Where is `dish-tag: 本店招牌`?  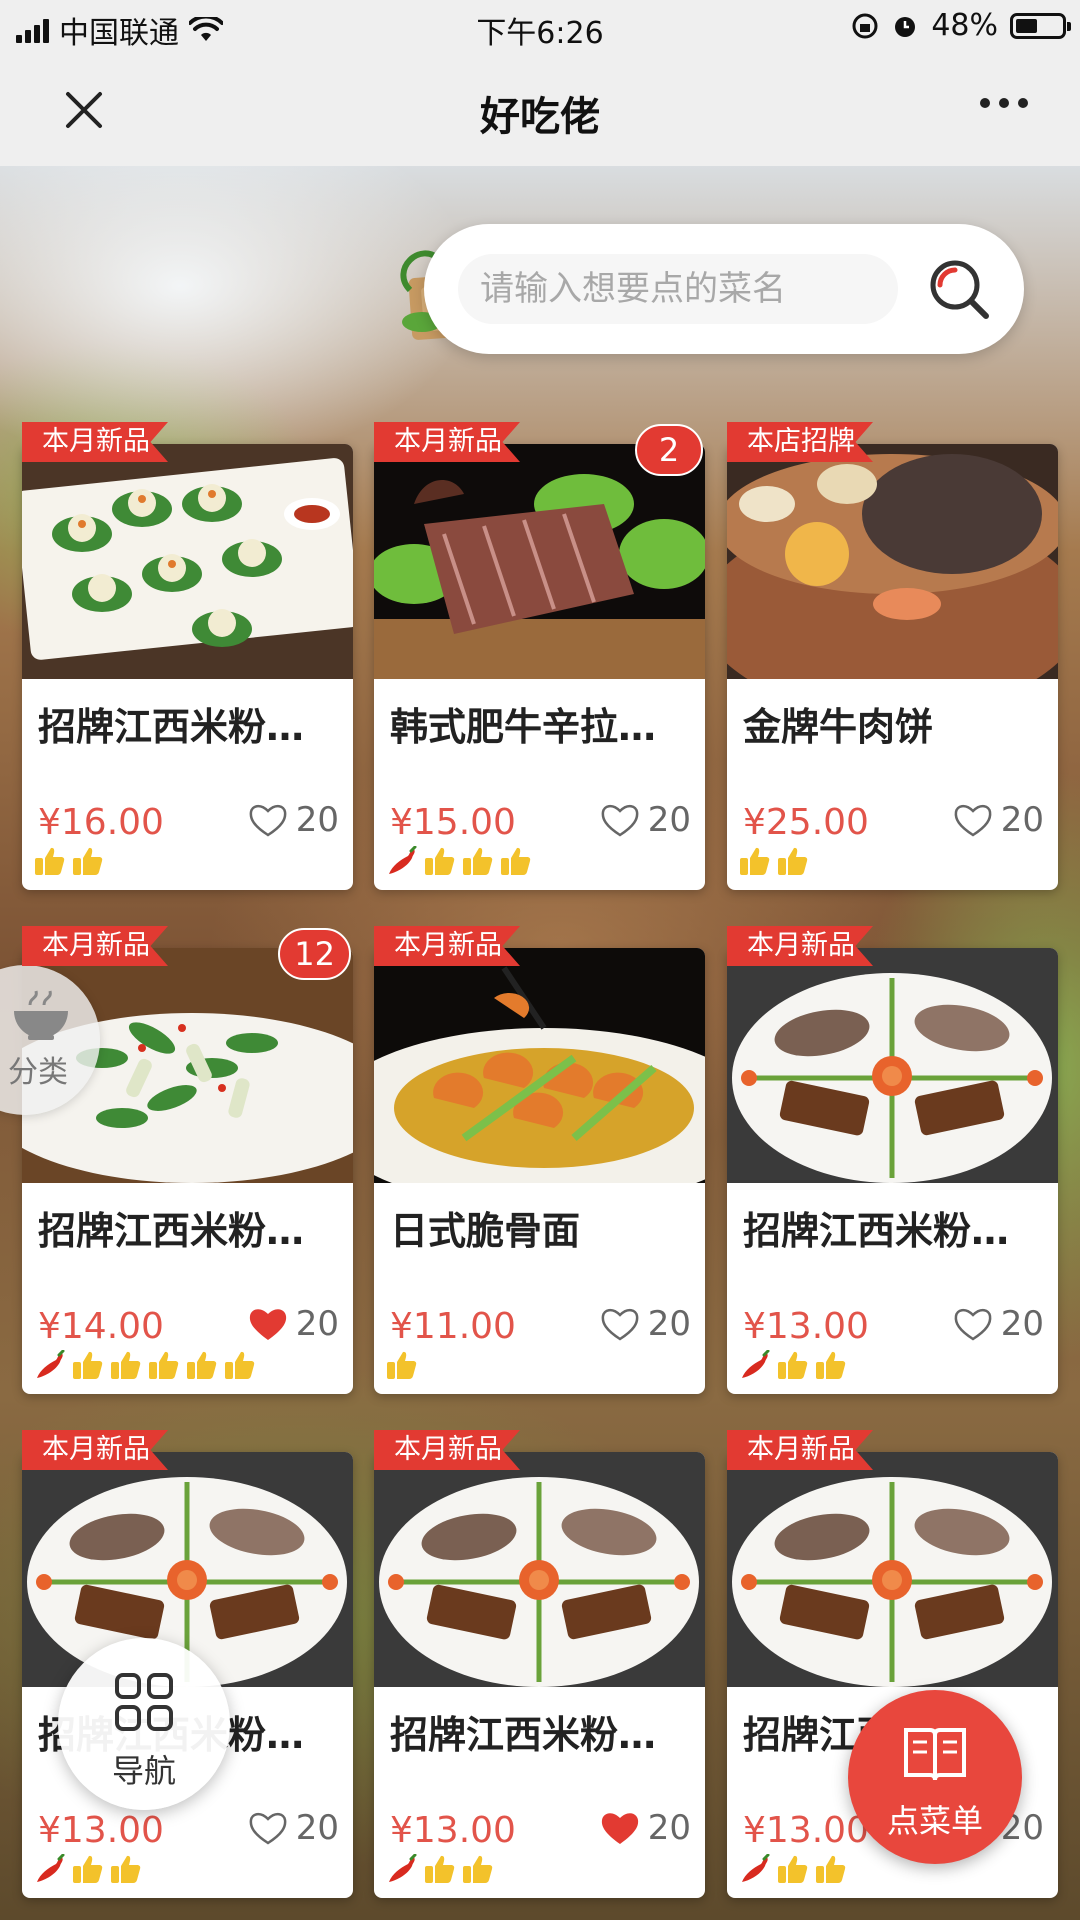
dish-tag: 本店招牌 is located at coordinates (800, 442).